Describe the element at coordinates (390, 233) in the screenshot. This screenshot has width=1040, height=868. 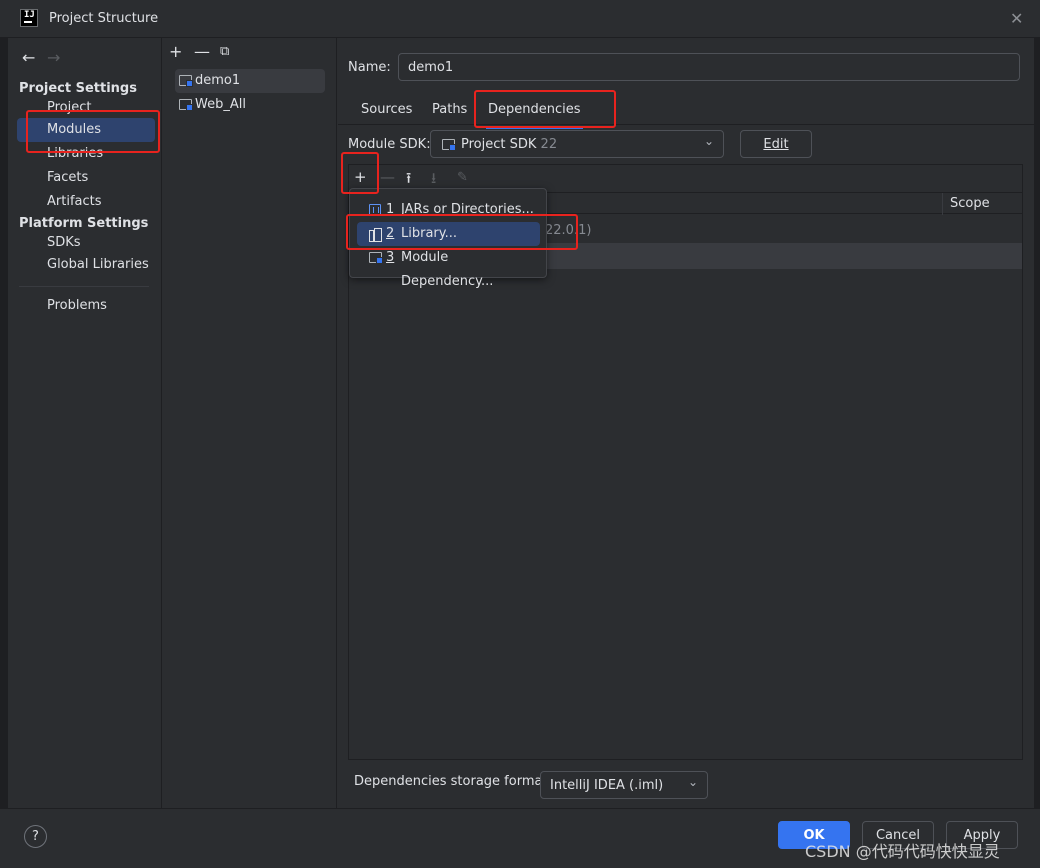
I see `mnemonic: 2` at that location.